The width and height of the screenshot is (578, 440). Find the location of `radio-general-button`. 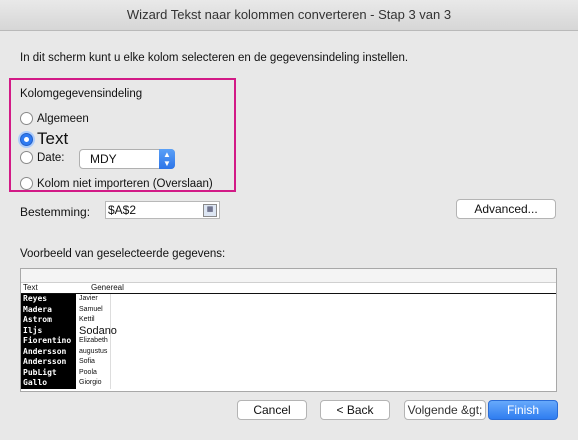

radio-general-button is located at coordinates (26, 118).